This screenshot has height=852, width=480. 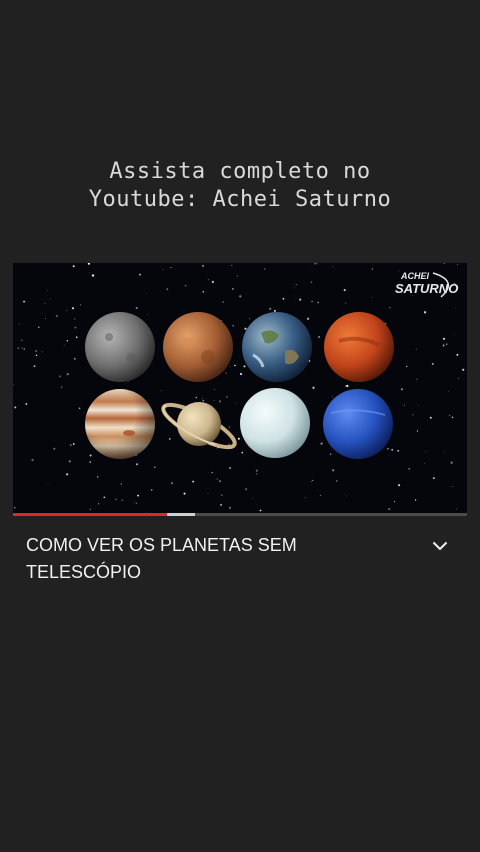 What do you see at coordinates (181, 514) in the screenshot?
I see `progress-buffered` at bounding box center [181, 514].